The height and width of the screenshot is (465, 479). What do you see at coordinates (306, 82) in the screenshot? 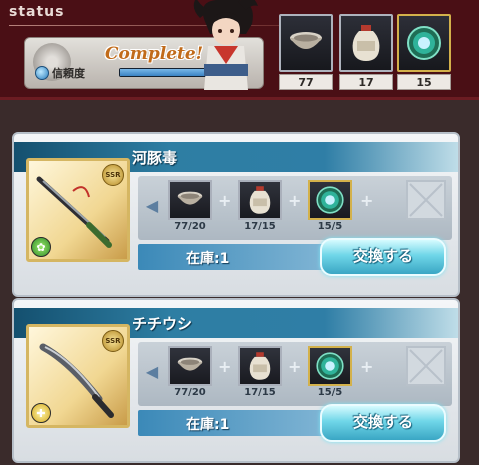
I see `status-item-count: 77` at bounding box center [306, 82].